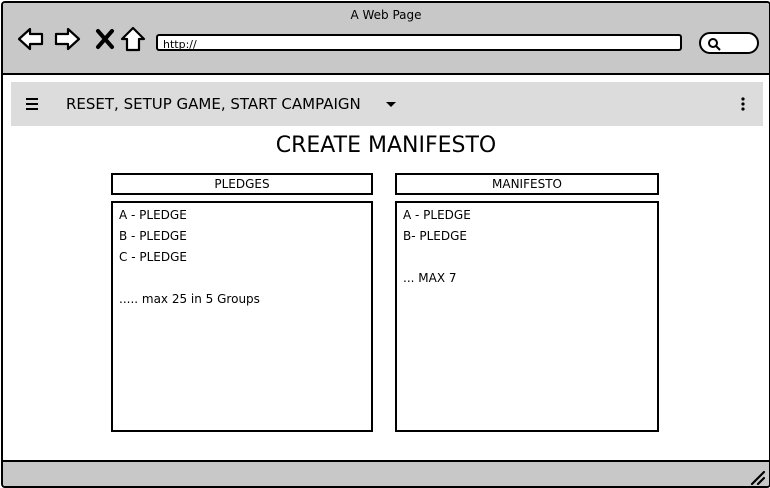 The image size is (770, 488). I want to click on search-icon, so click(714, 44).